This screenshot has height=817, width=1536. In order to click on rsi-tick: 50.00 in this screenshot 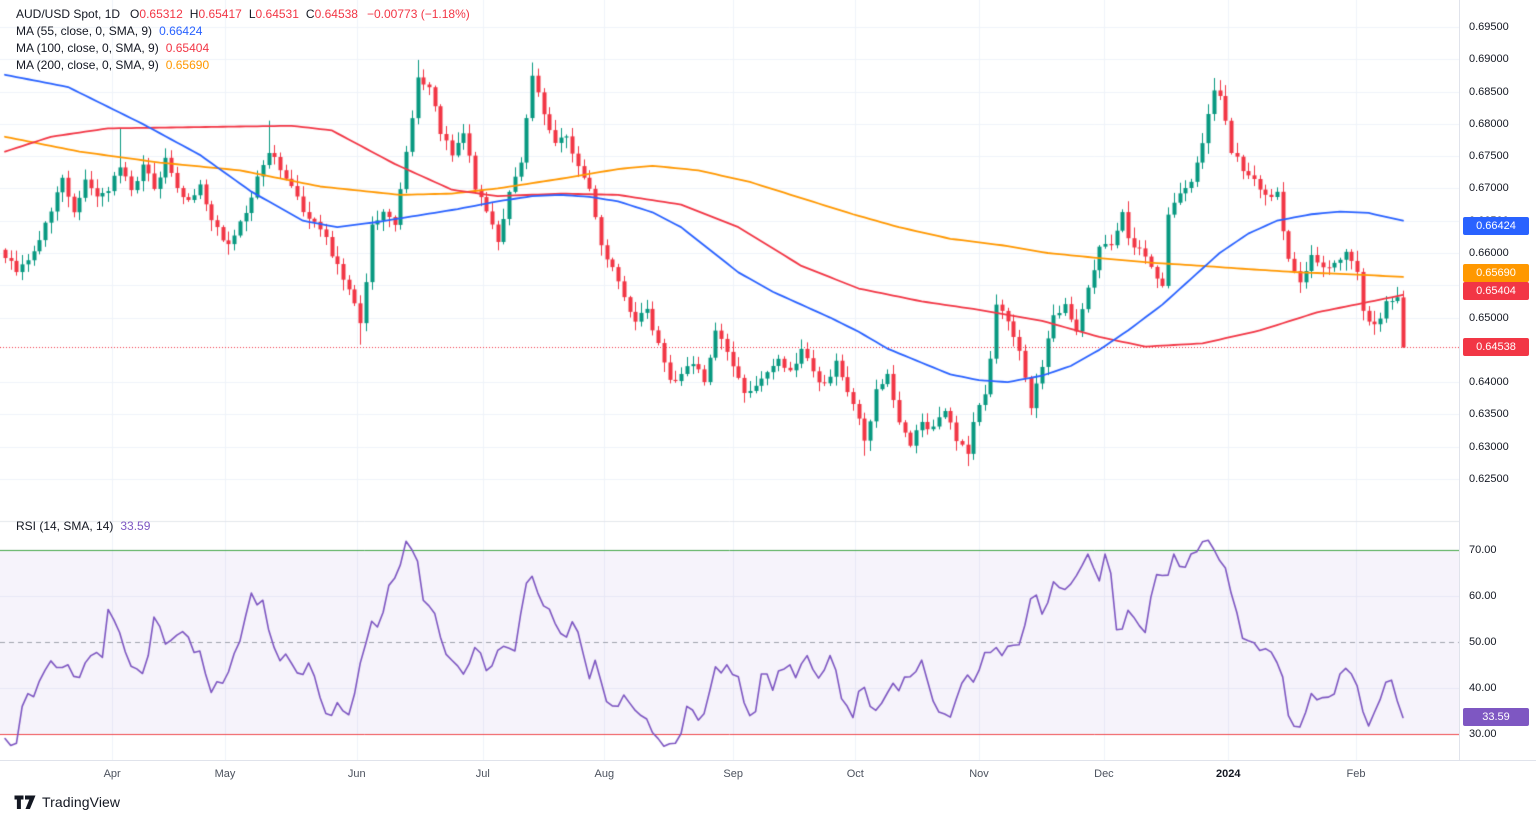, I will do `click(1483, 641)`.